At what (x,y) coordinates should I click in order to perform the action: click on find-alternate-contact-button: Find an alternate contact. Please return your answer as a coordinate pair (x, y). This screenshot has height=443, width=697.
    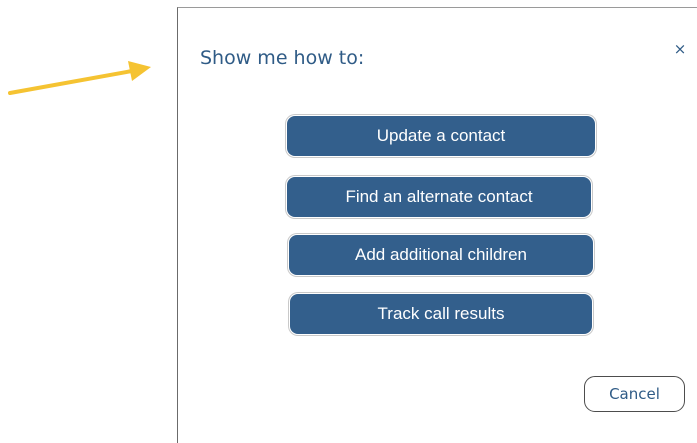
    Looking at the image, I should click on (439, 197).